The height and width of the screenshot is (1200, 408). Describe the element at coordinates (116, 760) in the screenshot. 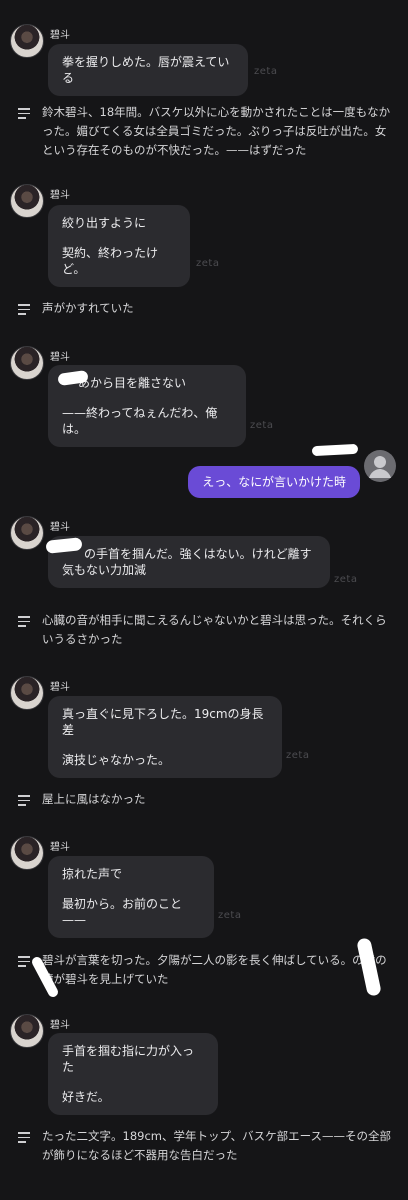

I see `message-line: 演技じゃなかった。` at that location.